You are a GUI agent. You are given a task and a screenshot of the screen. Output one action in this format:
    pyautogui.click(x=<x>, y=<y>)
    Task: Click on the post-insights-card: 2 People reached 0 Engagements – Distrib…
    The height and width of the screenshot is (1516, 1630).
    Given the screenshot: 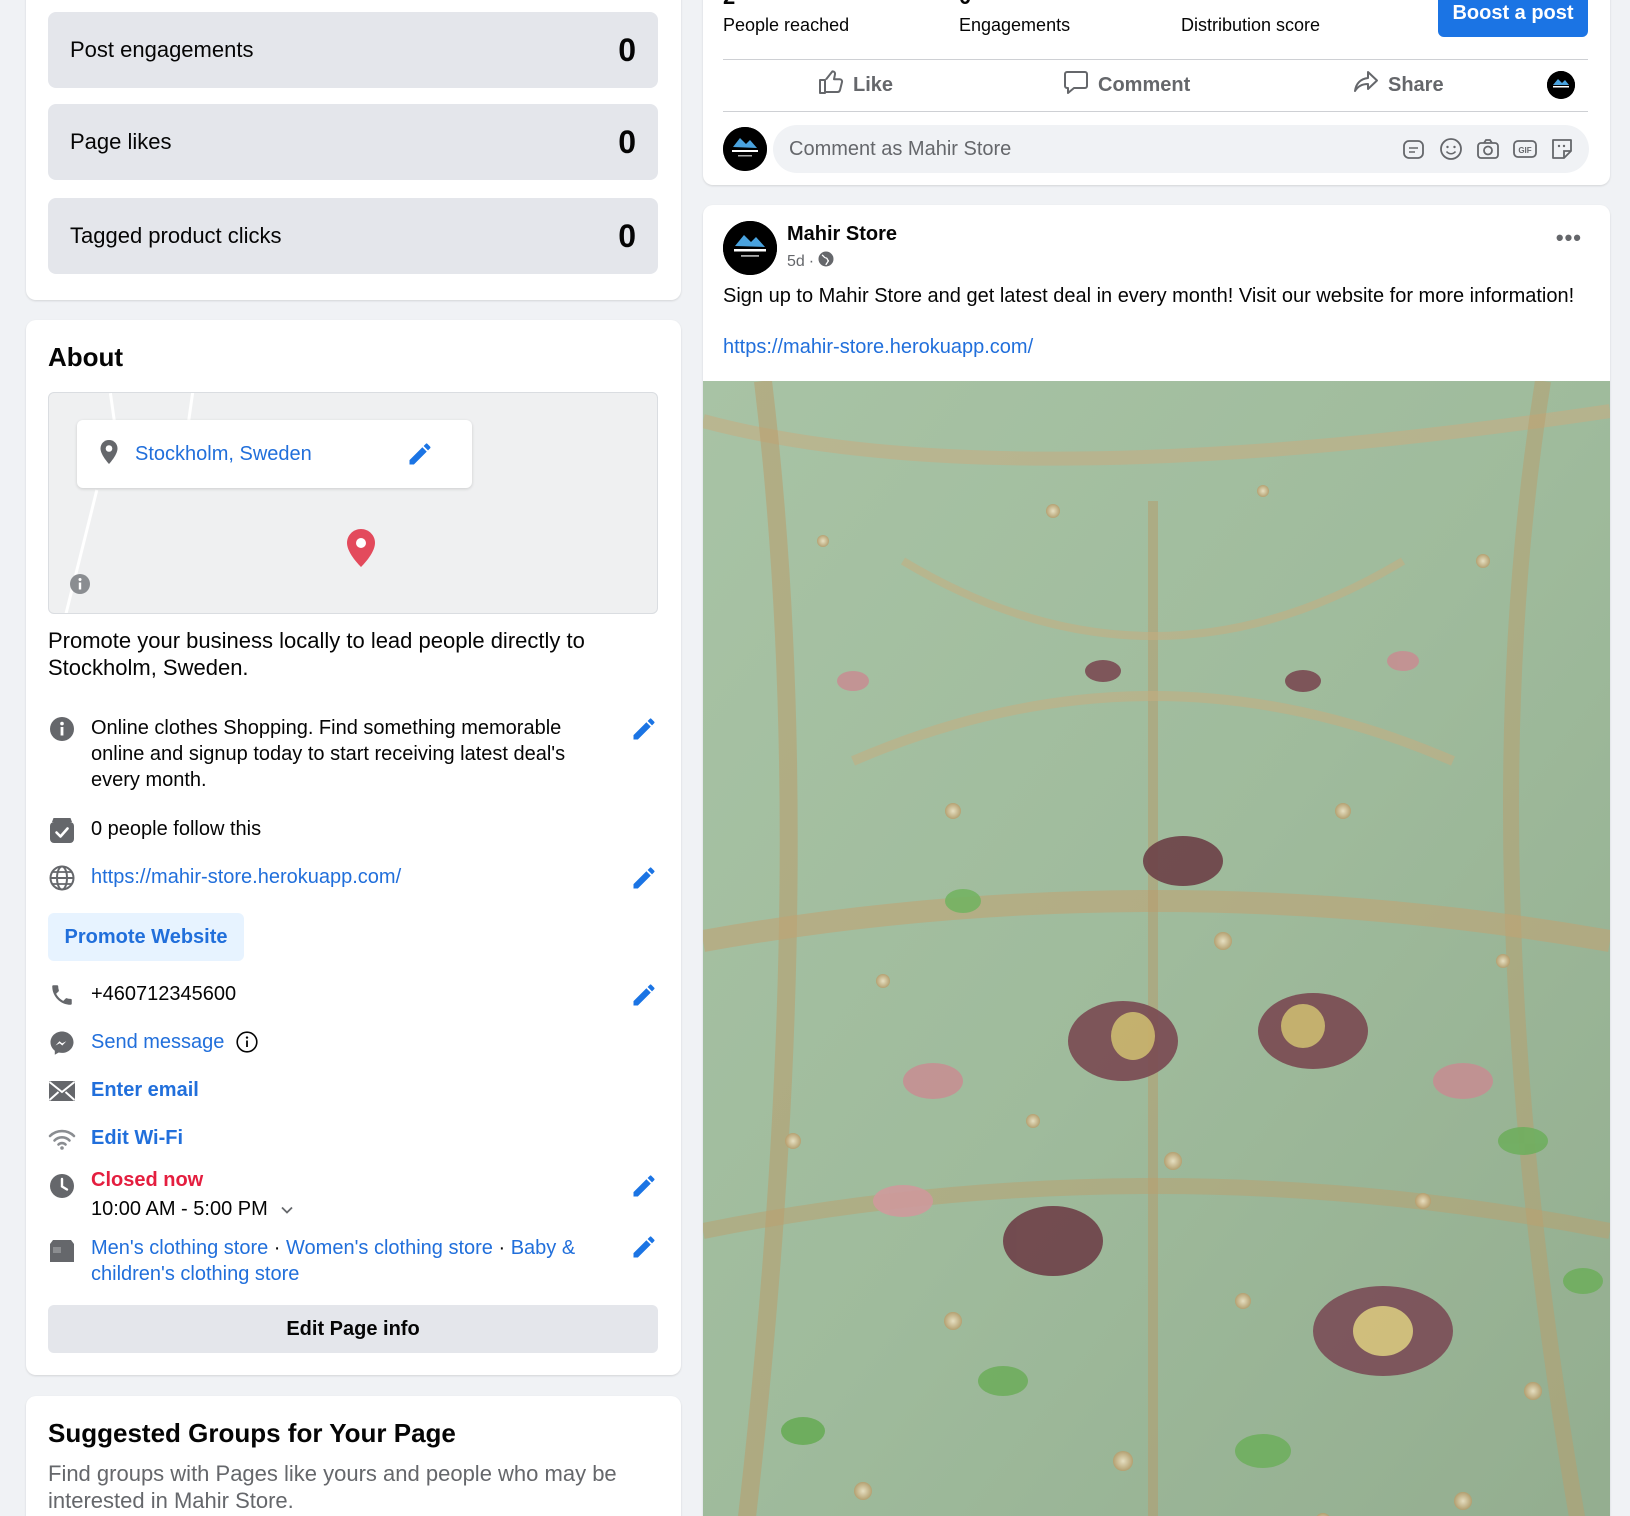 What is the action you would take?
    pyautogui.click(x=1156, y=92)
    